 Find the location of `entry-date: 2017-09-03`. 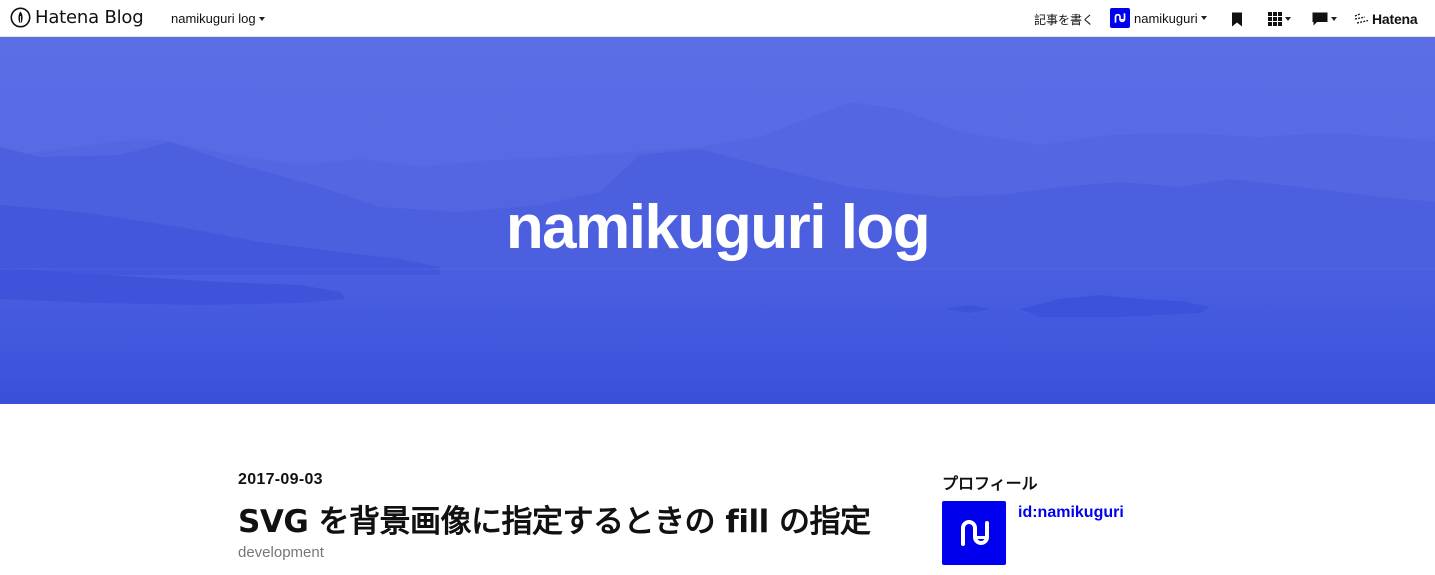

entry-date: 2017-09-03 is located at coordinates (280, 480).